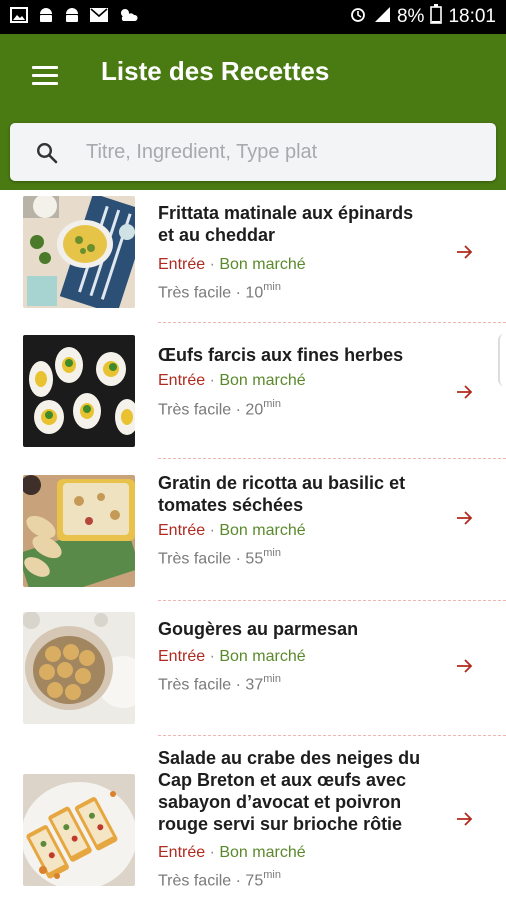 The height and width of the screenshot is (900, 506). Describe the element at coordinates (280, 824) in the screenshot. I see `recipe-title-line: rouge servi sur brioche rôtie` at that location.